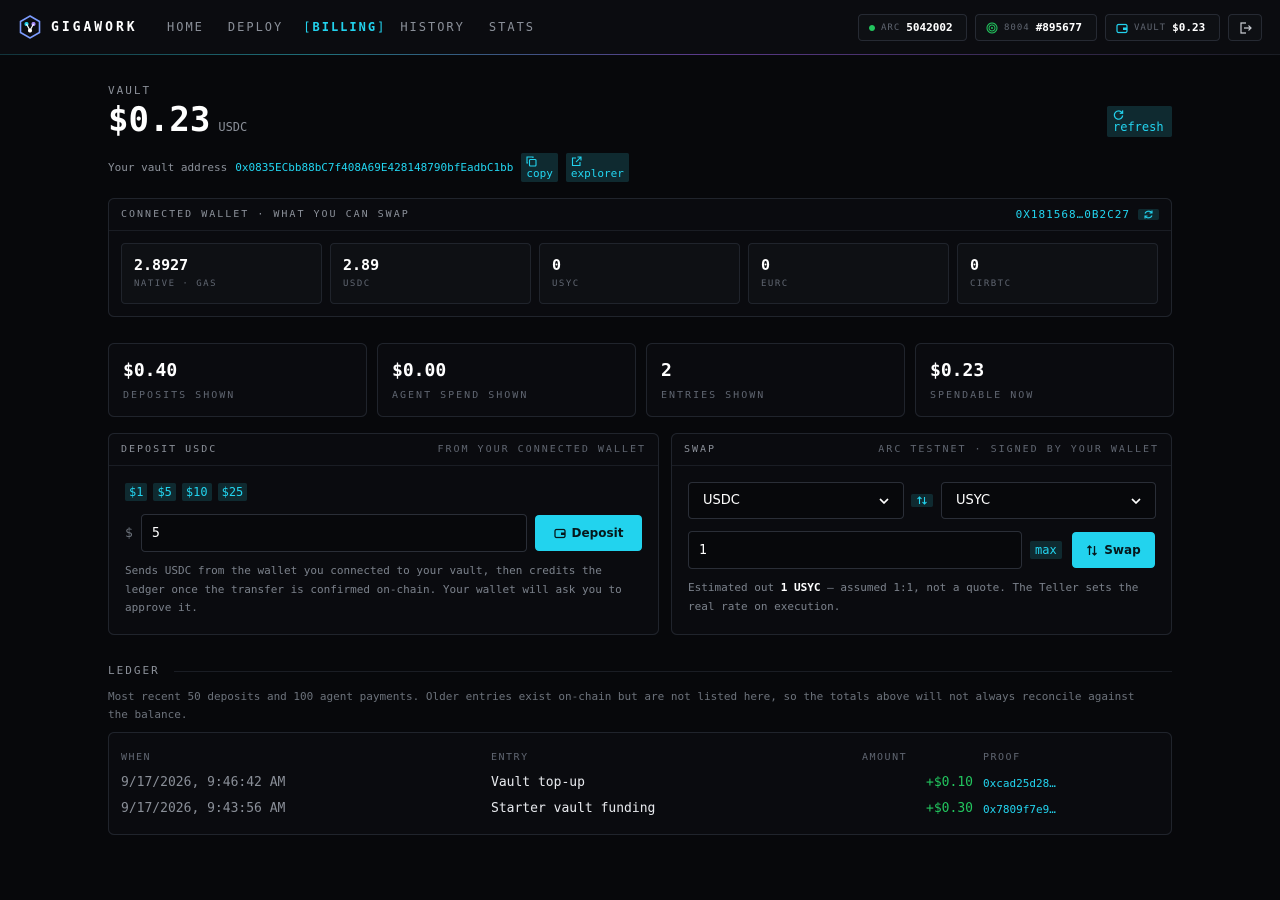 The image size is (1280, 900). Describe the element at coordinates (1048, 500) in the screenshot. I see `swap-to-select: USYC` at that location.